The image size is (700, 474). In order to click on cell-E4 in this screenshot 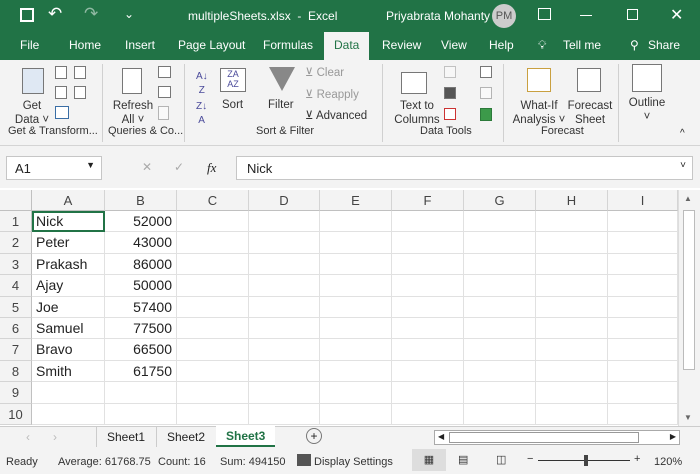, I will do `click(356, 286)`.